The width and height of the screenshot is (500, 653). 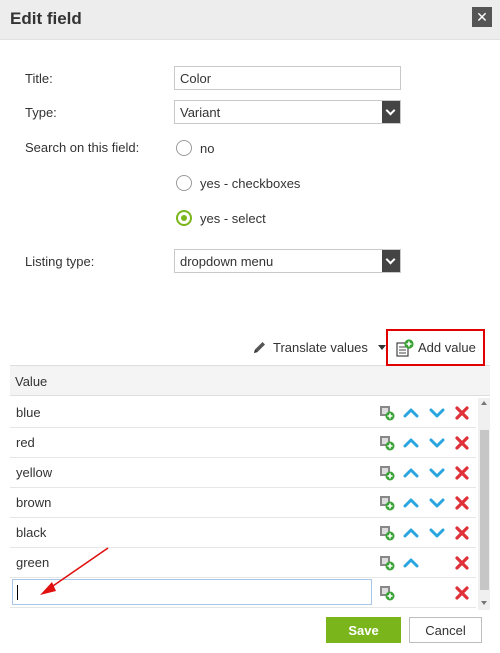 I want to click on search-option-label: yes - select, so click(x=233, y=218).